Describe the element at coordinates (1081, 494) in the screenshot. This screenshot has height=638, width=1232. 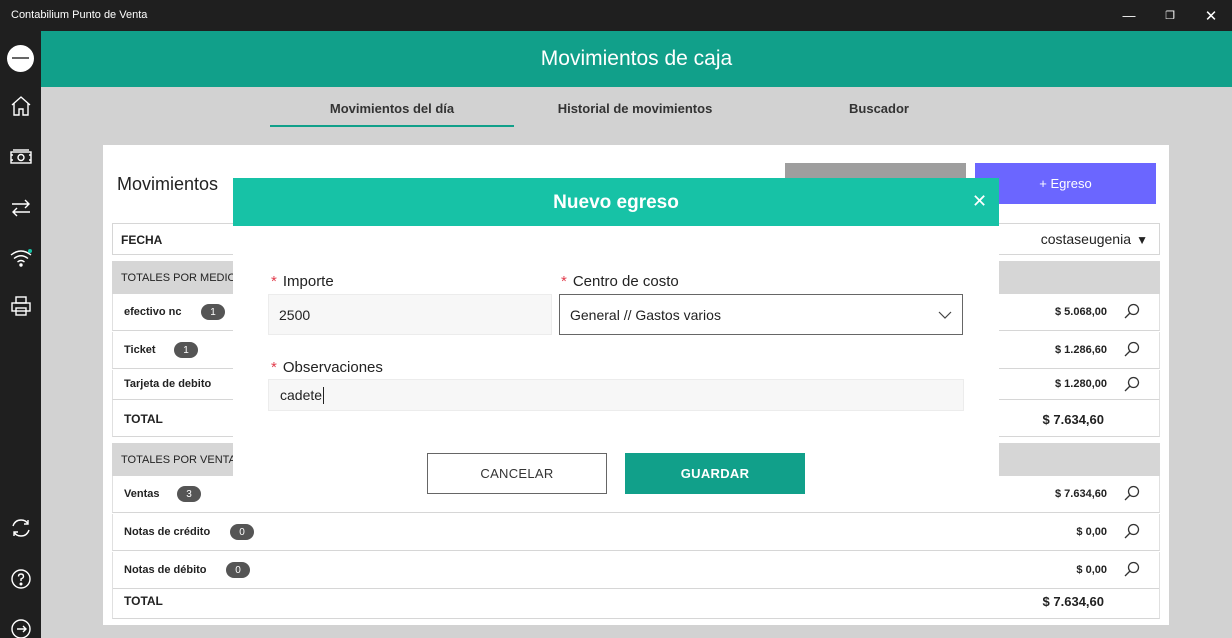
I see `row-amount: $ 7.634,60` at that location.